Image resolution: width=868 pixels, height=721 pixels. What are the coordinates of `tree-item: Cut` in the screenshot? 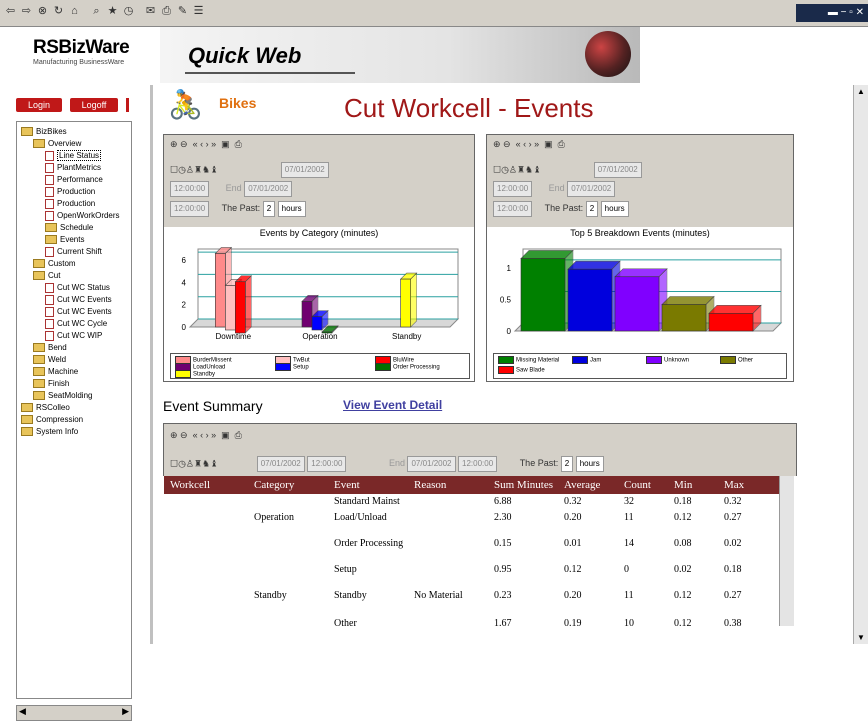 It's located at (46, 275).